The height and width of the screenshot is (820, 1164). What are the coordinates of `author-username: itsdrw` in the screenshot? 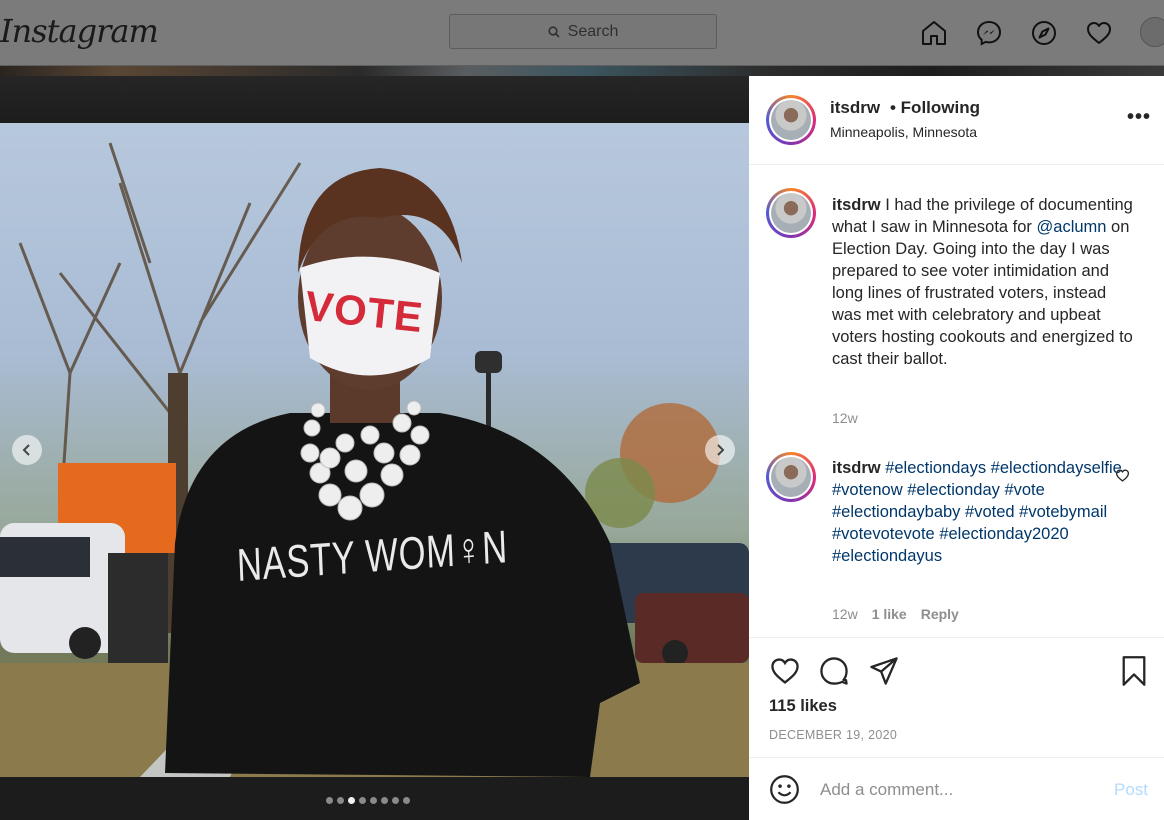 It's located at (855, 108).